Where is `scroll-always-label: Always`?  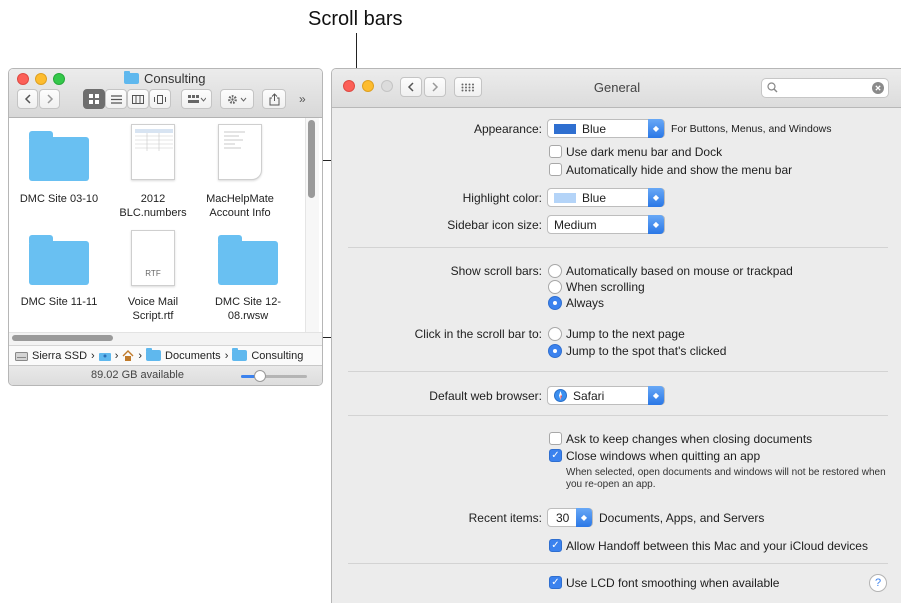 scroll-always-label: Always is located at coordinates (585, 303).